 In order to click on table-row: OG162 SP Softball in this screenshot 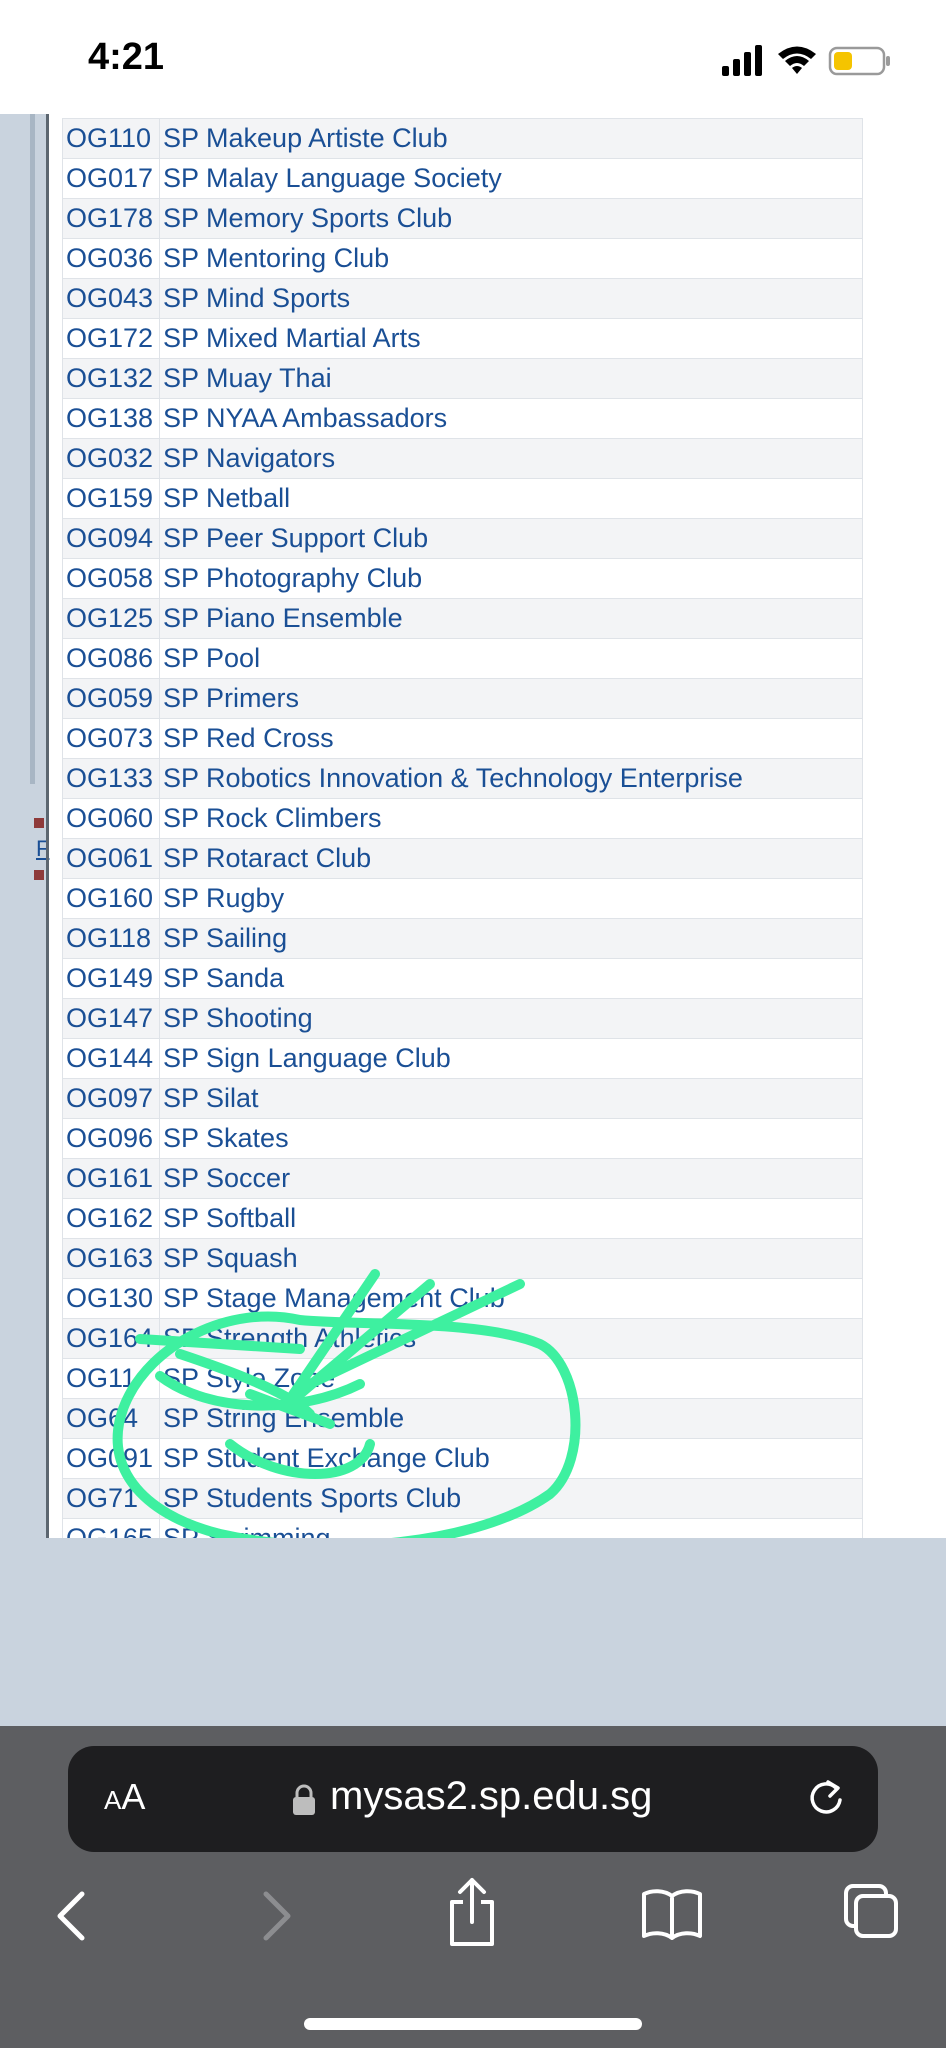, I will do `click(462, 1218)`.